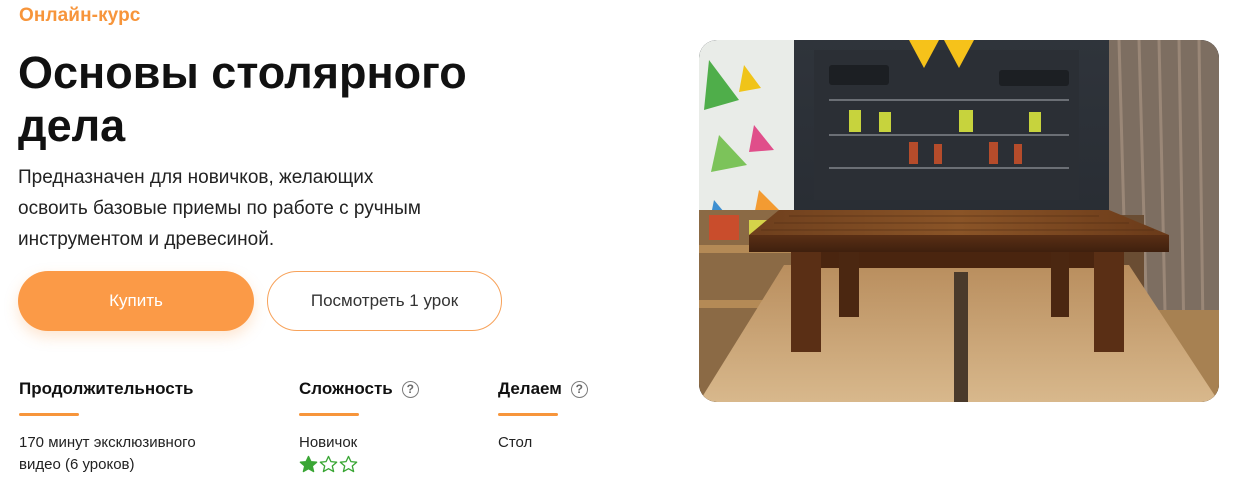  What do you see at coordinates (107, 453) in the screenshot?
I see `duration-value: 170 минут эксклюзивного видео (6 уроков)` at bounding box center [107, 453].